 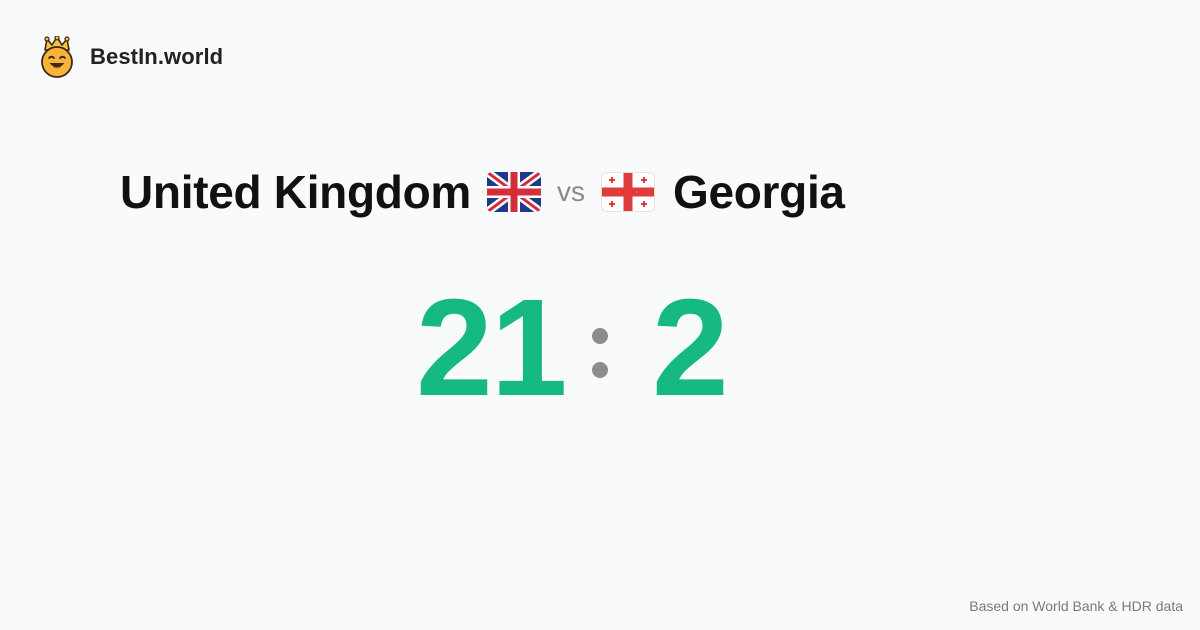 What do you see at coordinates (690, 348) in the screenshot?
I see `right-score: 2` at bounding box center [690, 348].